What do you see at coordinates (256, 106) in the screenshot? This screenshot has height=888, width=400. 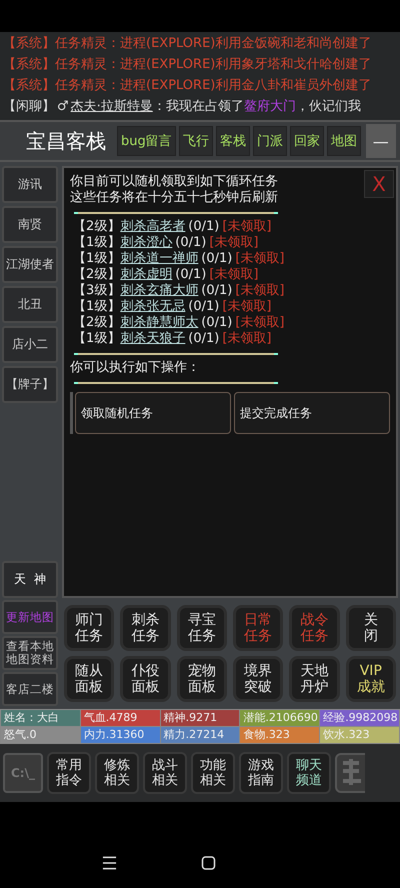 I see `chat-message: ：我现在占领了鳌府大门，伙记们我` at bounding box center [256, 106].